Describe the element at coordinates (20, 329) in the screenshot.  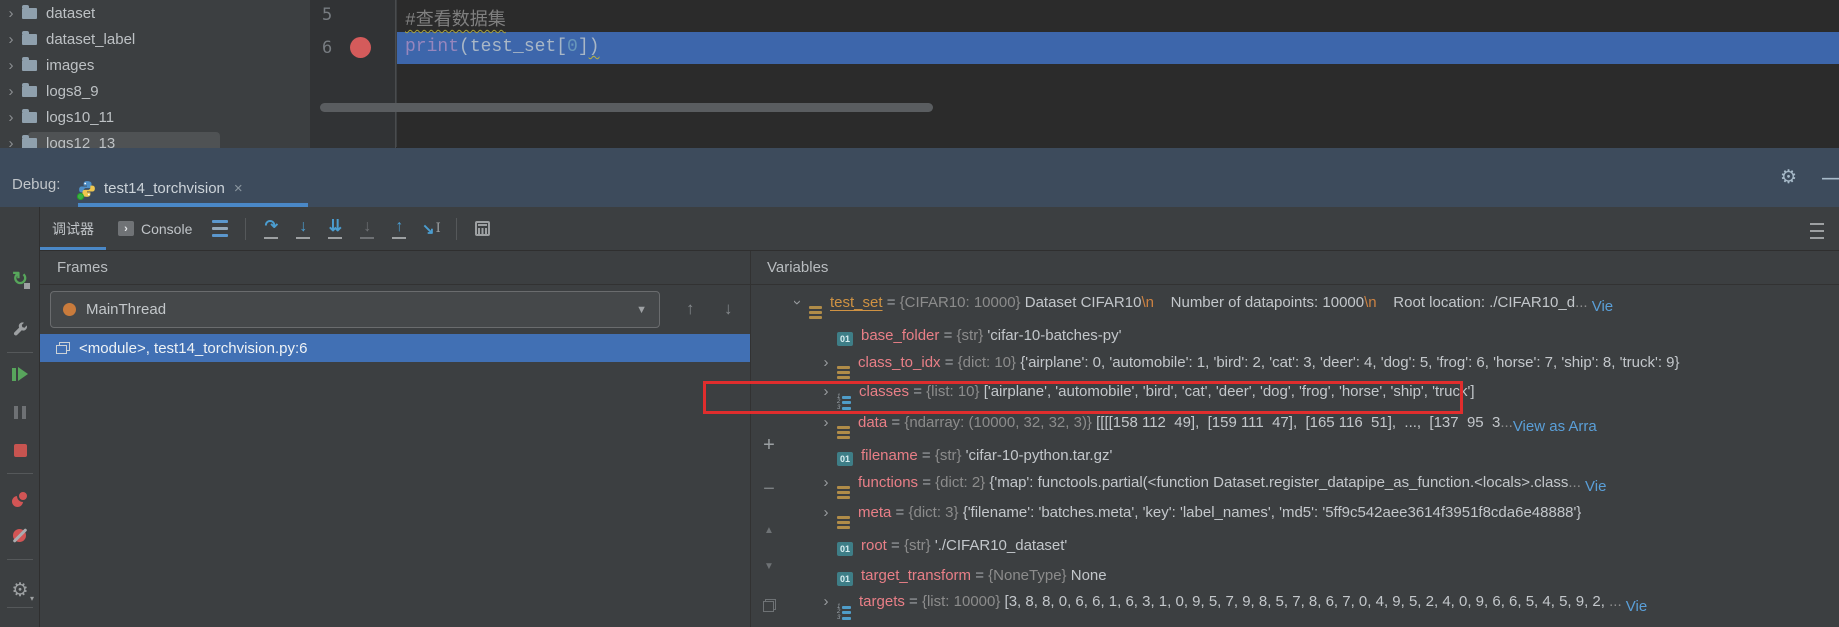
I see `wrench-icon` at that location.